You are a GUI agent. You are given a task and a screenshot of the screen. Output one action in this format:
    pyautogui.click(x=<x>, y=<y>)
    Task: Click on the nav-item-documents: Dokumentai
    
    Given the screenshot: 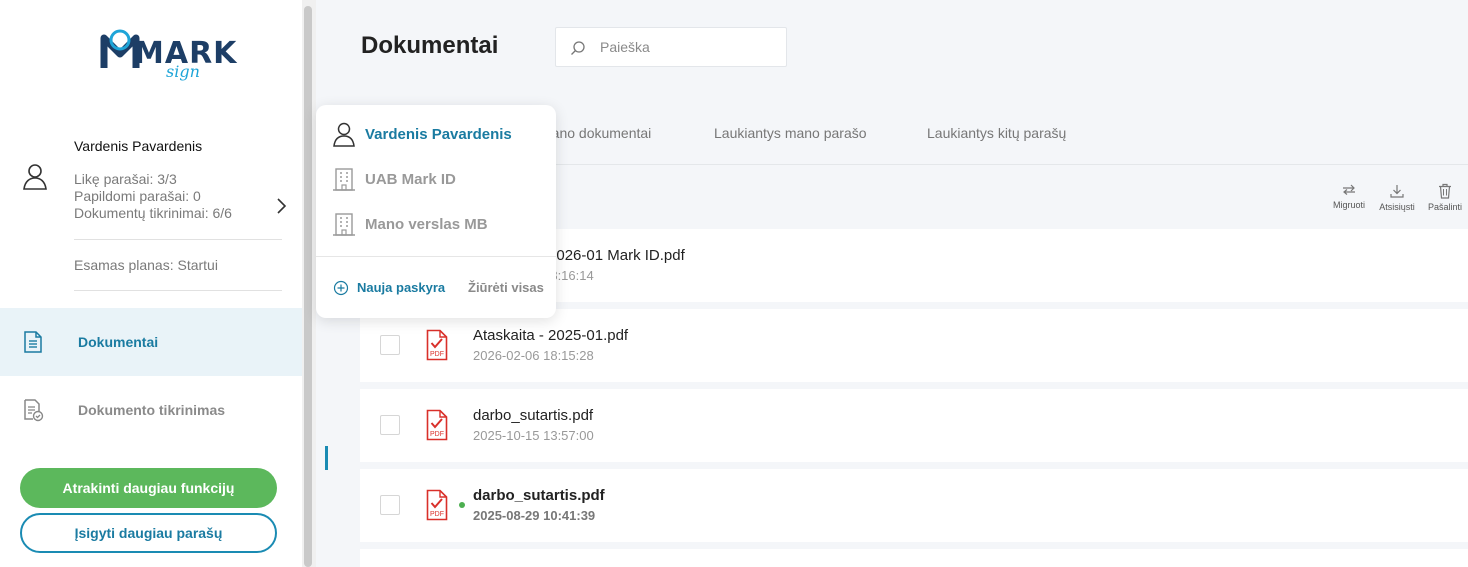 What is the action you would take?
    pyautogui.click(x=151, y=342)
    